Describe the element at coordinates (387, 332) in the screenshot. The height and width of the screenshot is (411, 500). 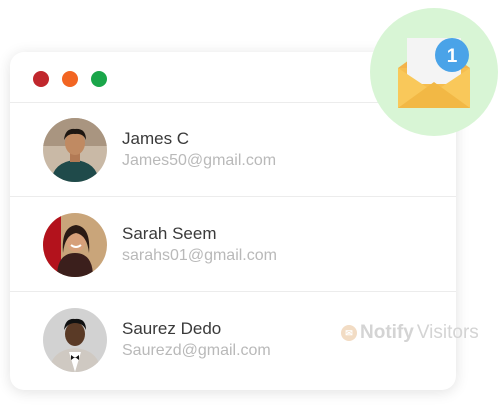
I see `watermark-bold: Notify` at that location.